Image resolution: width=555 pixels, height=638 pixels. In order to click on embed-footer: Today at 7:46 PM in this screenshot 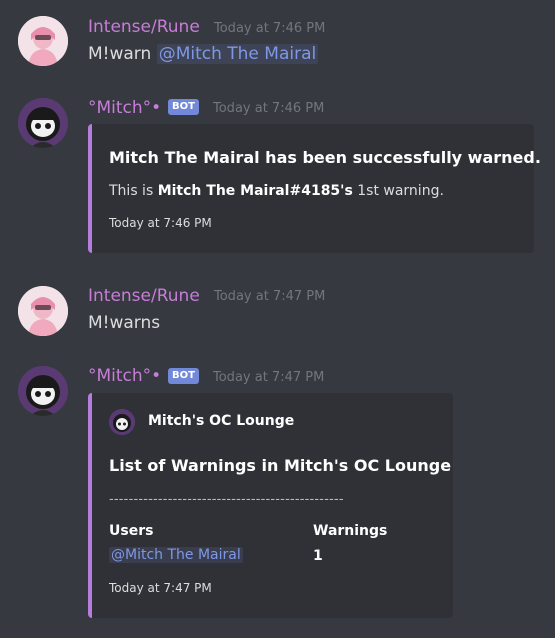, I will do `click(160, 223)`.